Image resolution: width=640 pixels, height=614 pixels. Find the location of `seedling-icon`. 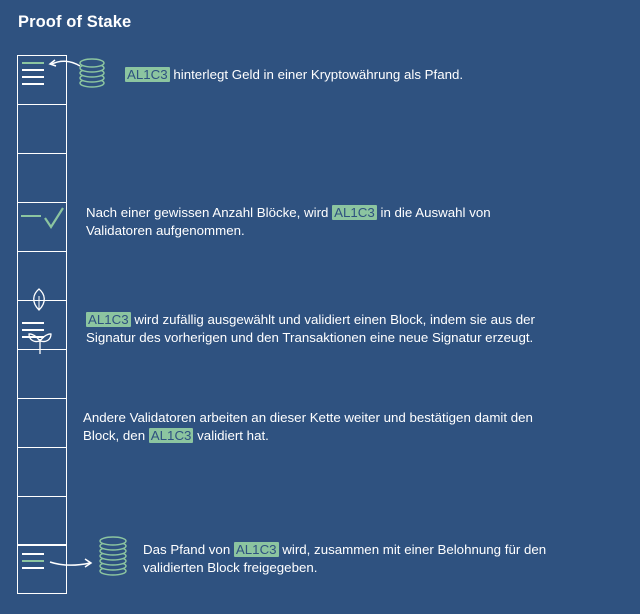

seedling-icon is located at coordinates (40, 343).